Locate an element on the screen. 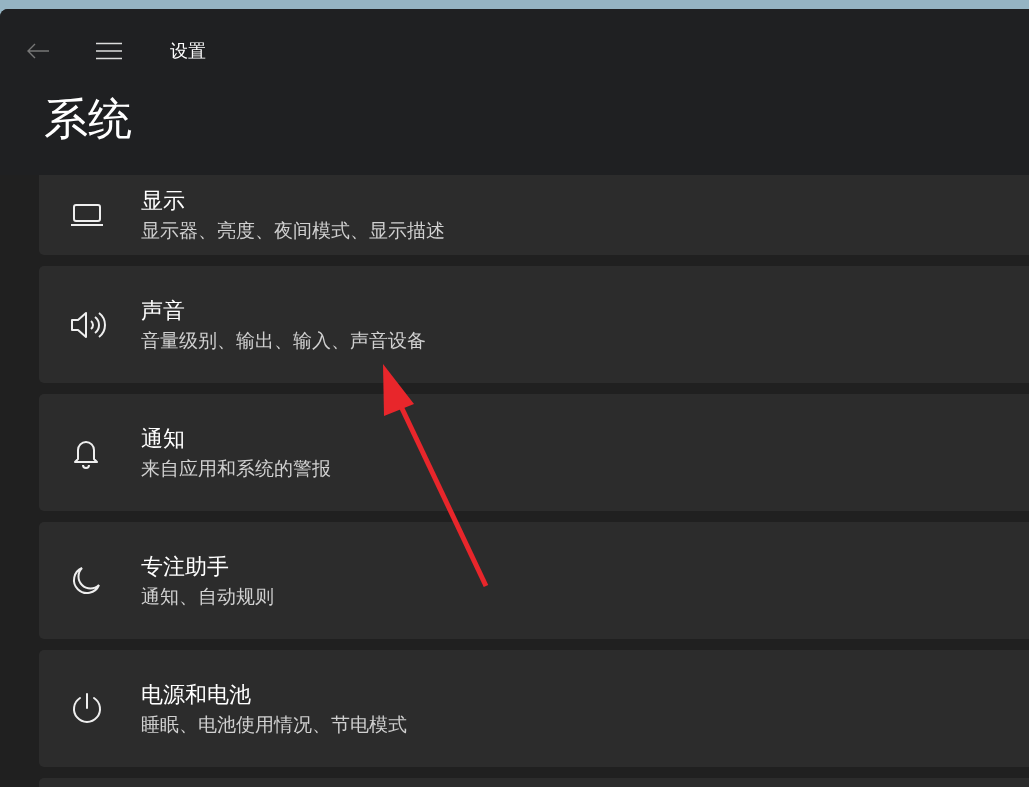  settings-item: 显示 显示器、亮度、夜间模式、显示描述 is located at coordinates (534, 215).